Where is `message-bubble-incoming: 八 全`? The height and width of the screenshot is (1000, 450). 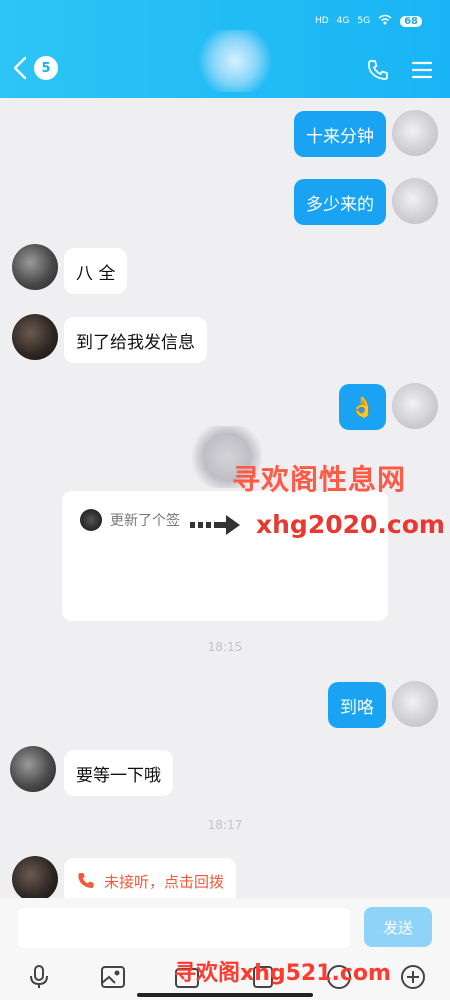 message-bubble-incoming: 八 全 is located at coordinates (96, 271).